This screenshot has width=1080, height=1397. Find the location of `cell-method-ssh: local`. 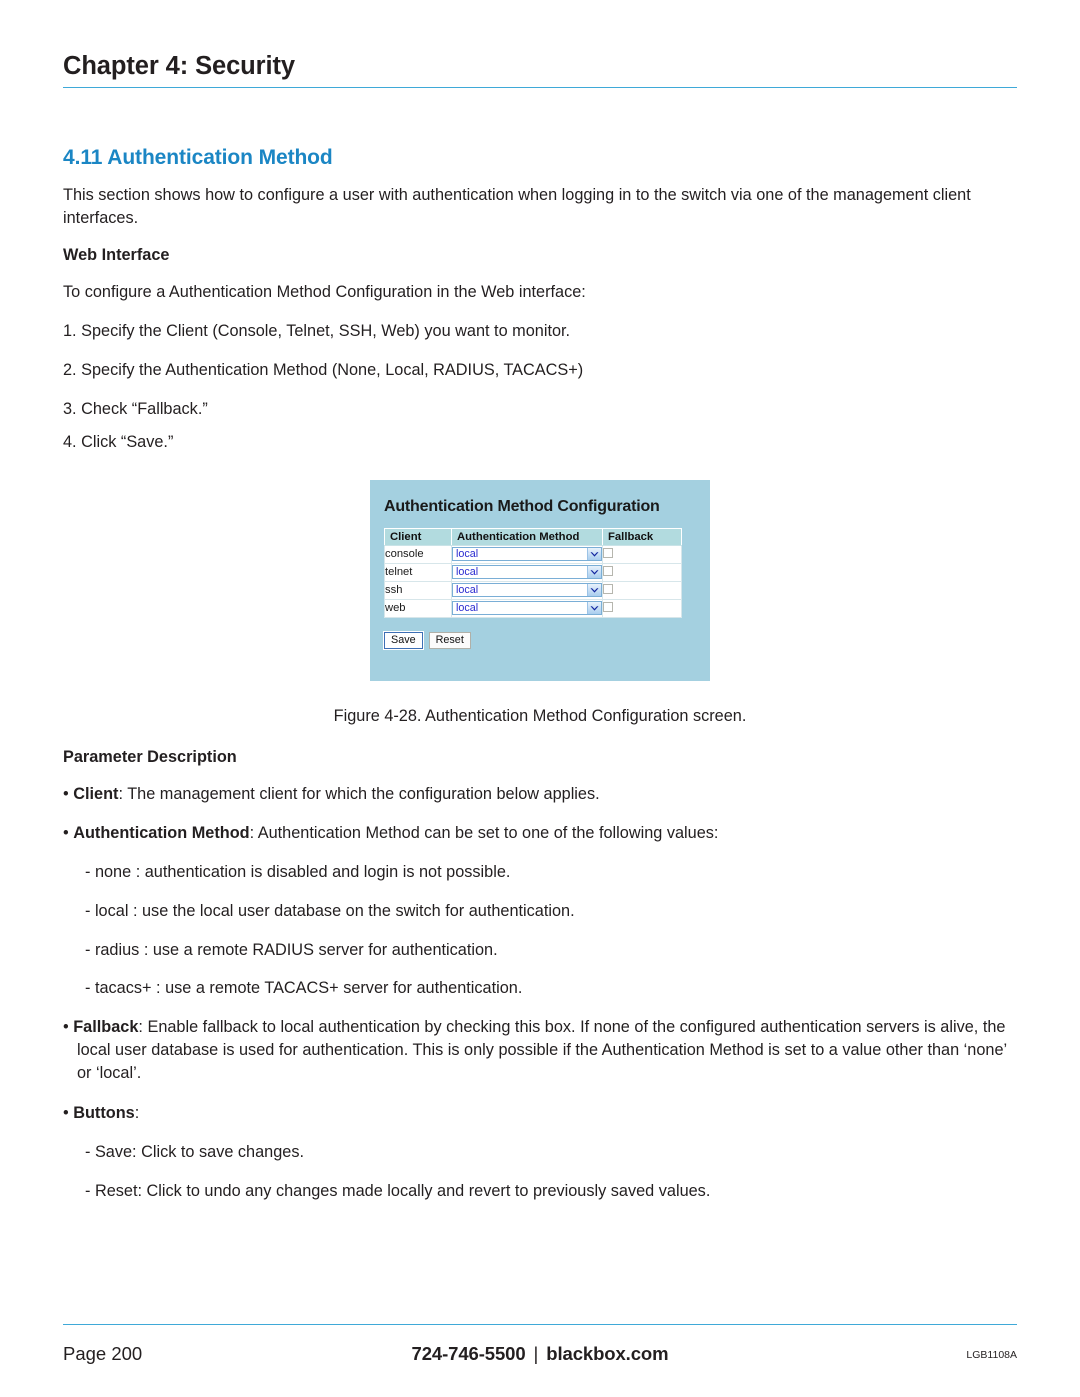

cell-method-ssh: local is located at coordinates (527, 590).